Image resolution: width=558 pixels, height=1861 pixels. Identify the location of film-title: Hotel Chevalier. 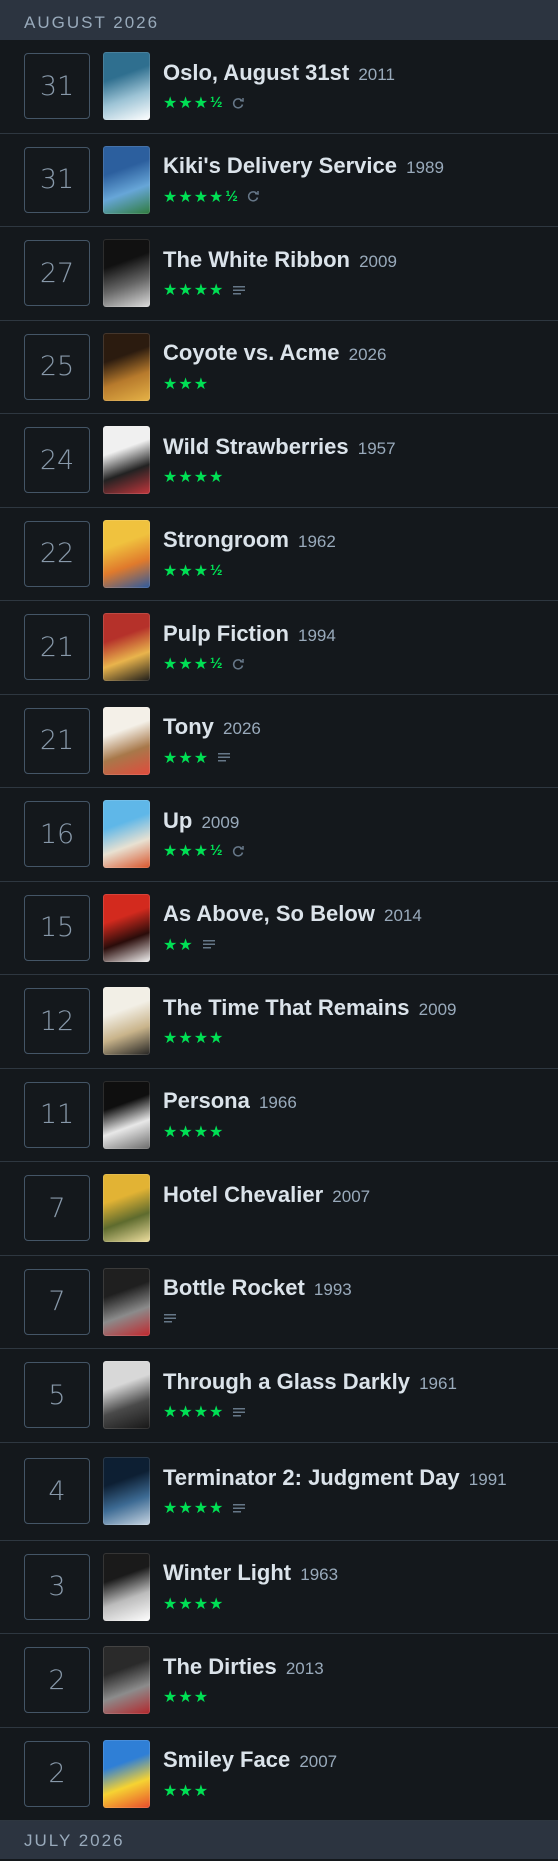
(243, 1194).